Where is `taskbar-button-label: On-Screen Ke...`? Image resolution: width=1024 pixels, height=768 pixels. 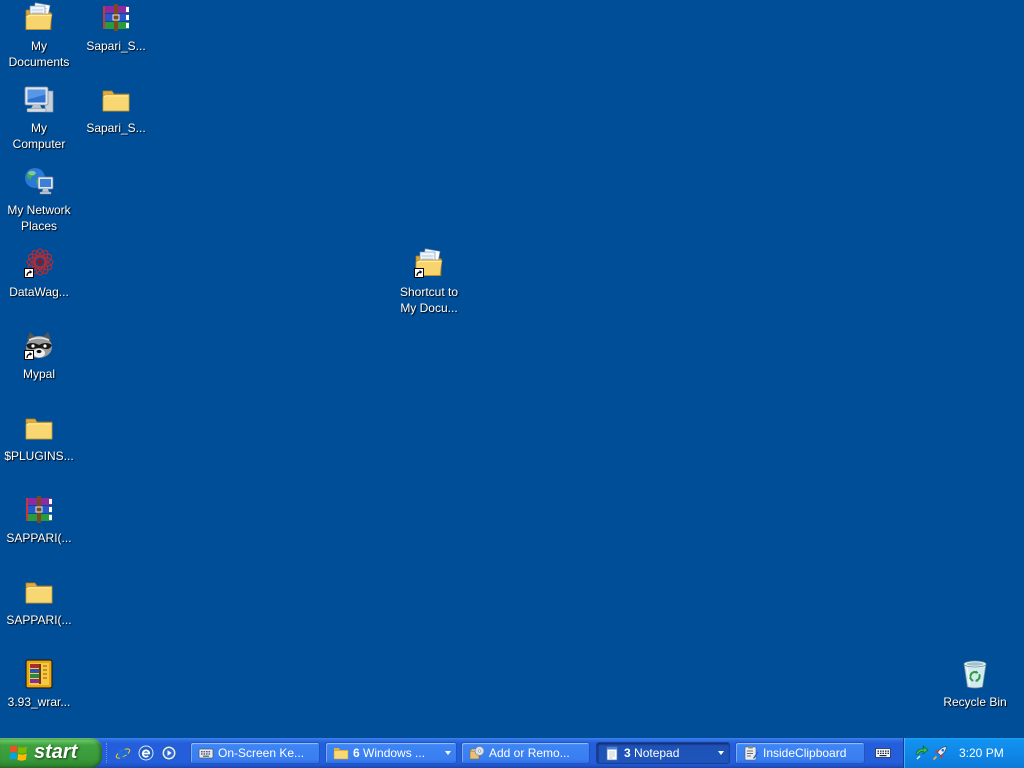 taskbar-button-label: On-Screen Ke... is located at coordinates (261, 753).